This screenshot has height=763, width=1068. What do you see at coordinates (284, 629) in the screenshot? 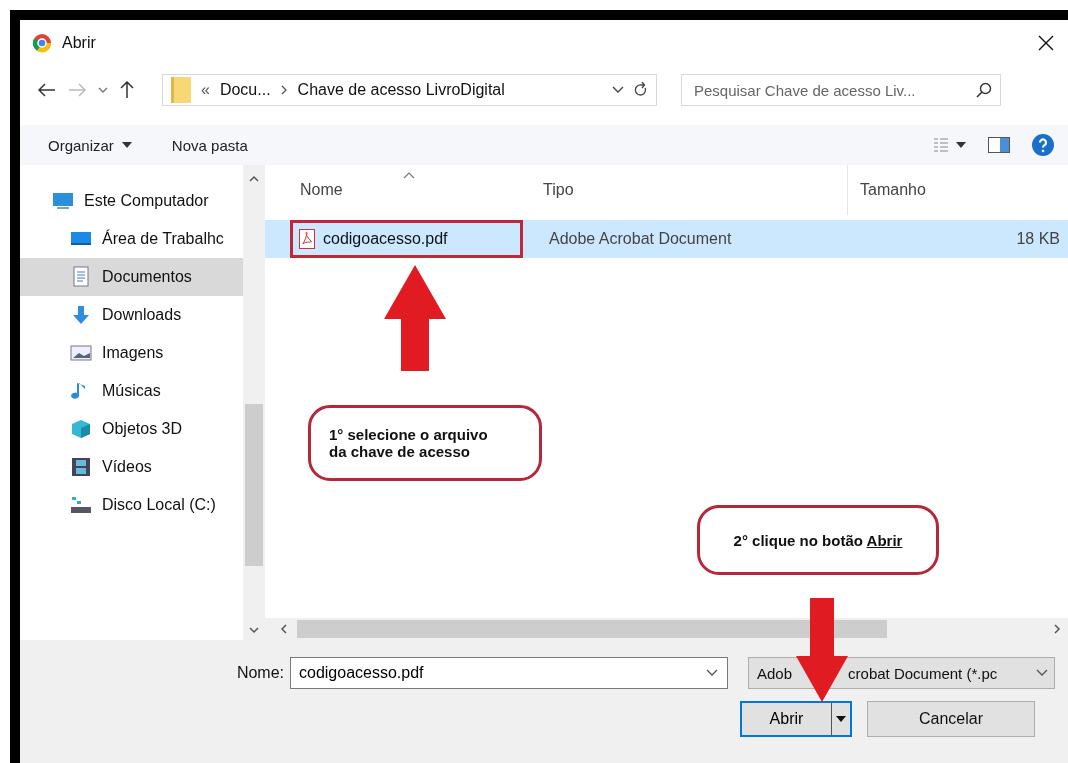
I see `scroll-left-icon` at bounding box center [284, 629].